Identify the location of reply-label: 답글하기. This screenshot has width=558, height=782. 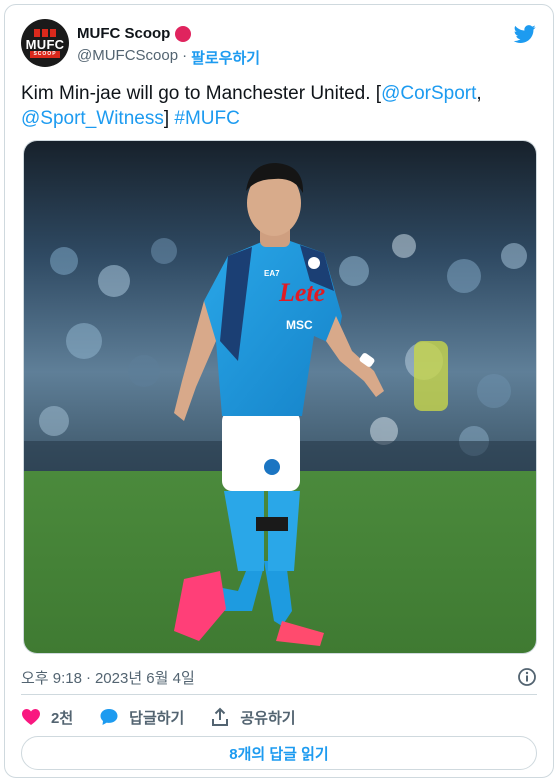
(157, 718).